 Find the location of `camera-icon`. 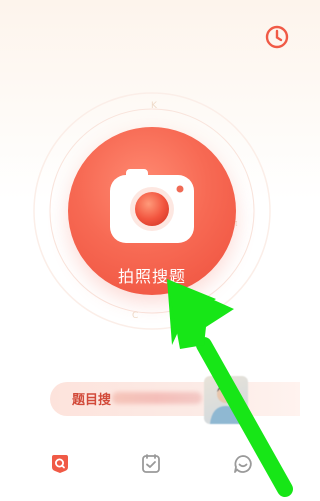

camera-icon is located at coordinates (152, 206).